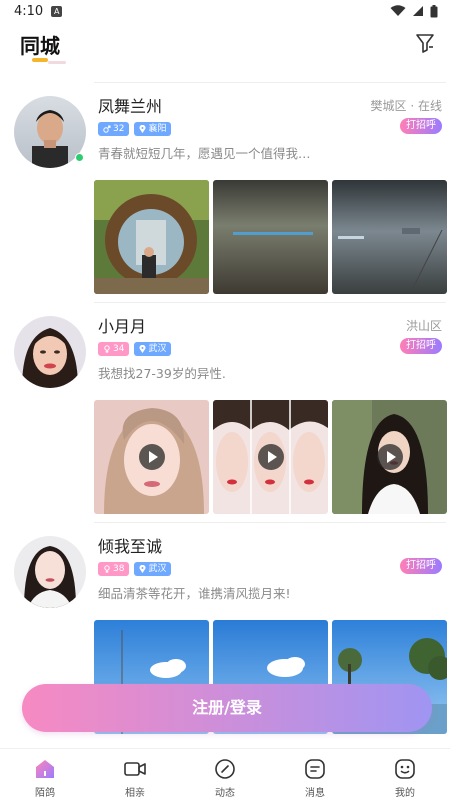 The height and width of the screenshot is (800, 450). I want to click on nav-item-profile: 我的, so click(405, 774).